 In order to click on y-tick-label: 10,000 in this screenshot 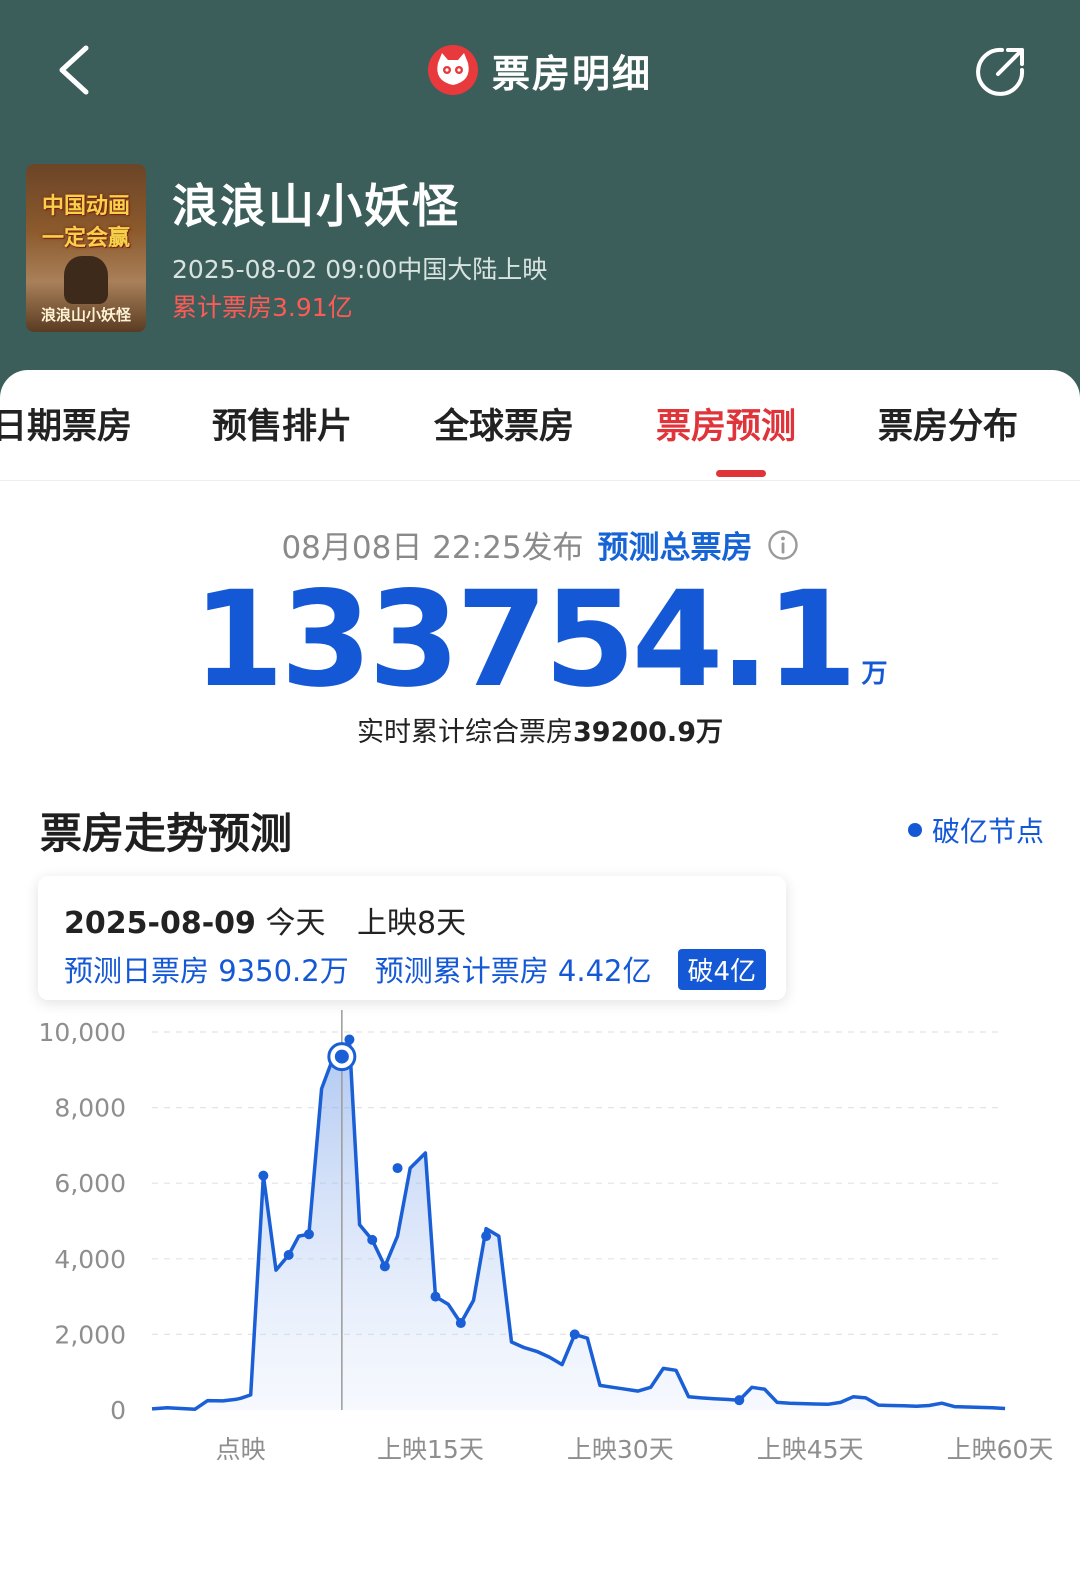, I will do `click(82, 1032)`.